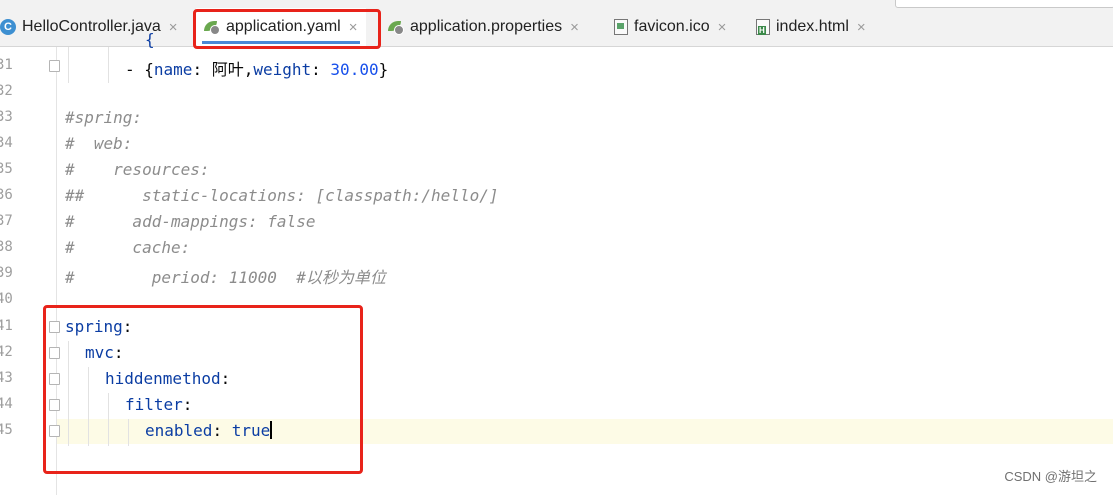  Describe the element at coordinates (621, 27) in the screenshot. I see `image-file-icon` at that location.